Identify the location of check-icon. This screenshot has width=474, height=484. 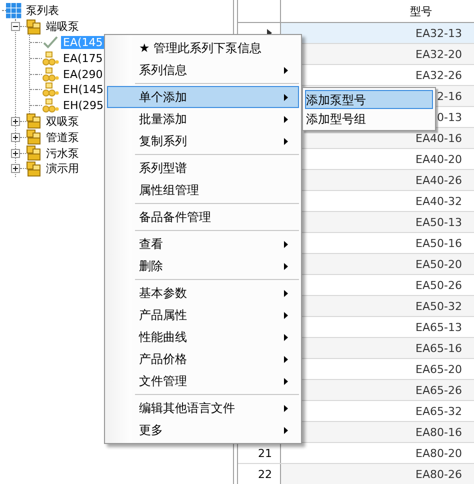
(50, 42).